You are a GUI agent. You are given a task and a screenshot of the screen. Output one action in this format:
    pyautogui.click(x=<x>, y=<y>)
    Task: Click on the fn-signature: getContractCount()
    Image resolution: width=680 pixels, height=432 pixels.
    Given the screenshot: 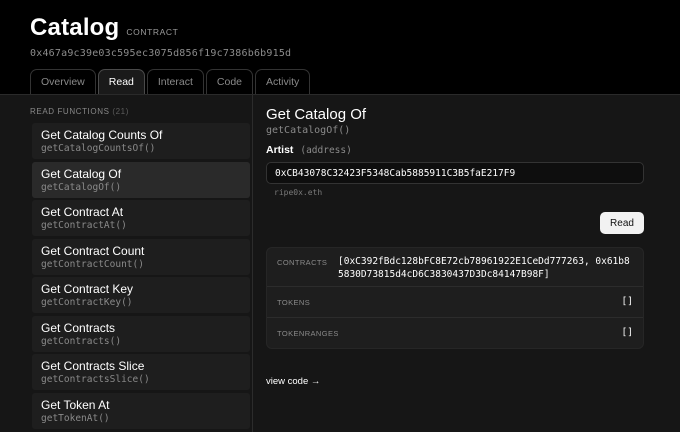 What is the action you would take?
    pyautogui.click(x=92, y=264)
    